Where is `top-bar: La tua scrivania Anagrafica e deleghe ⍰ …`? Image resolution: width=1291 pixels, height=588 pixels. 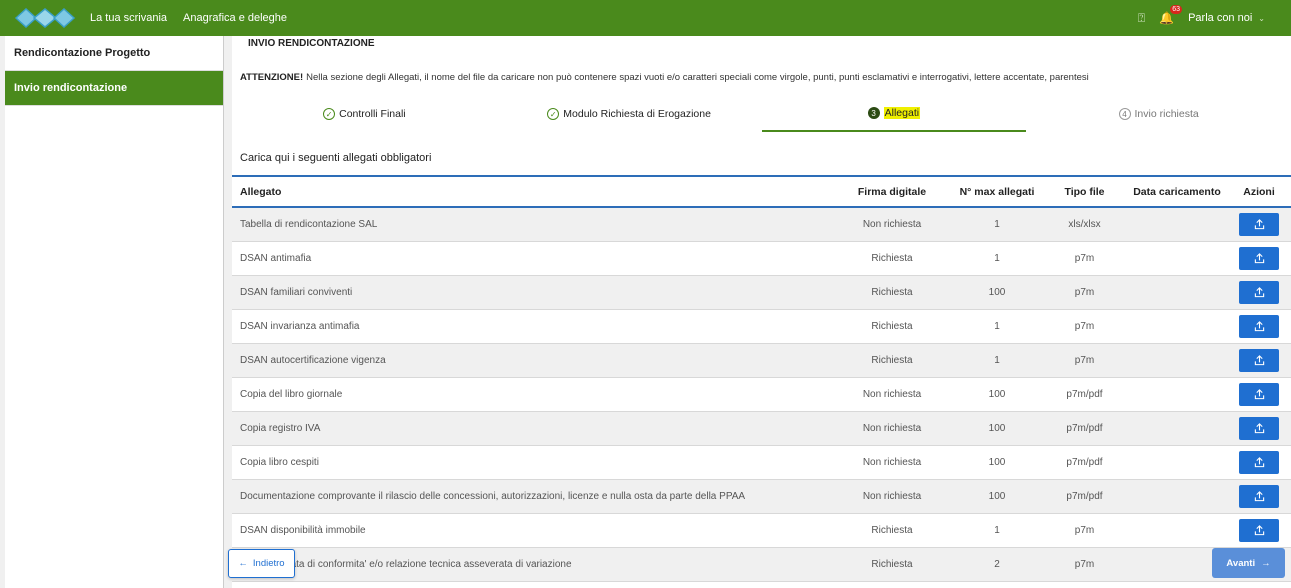 top-bar: La tua scrivania Anagrafica e deleghe ⍰ … is located at coordinates (645, 18).